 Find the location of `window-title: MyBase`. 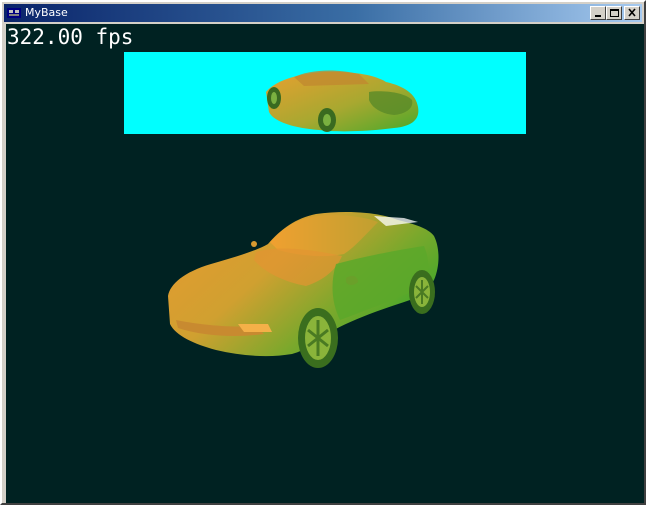

window-title: MyBase is located at coordinates (46, 12).